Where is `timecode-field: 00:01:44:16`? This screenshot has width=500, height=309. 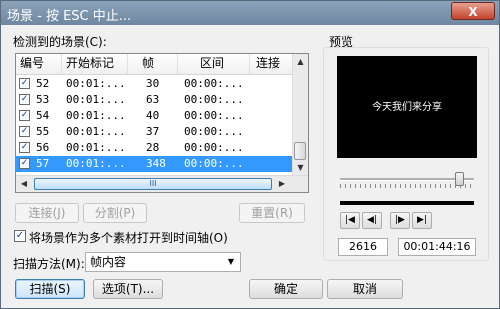 timecode-field: 00:01:44:16 is located at coordinates (437, 247).